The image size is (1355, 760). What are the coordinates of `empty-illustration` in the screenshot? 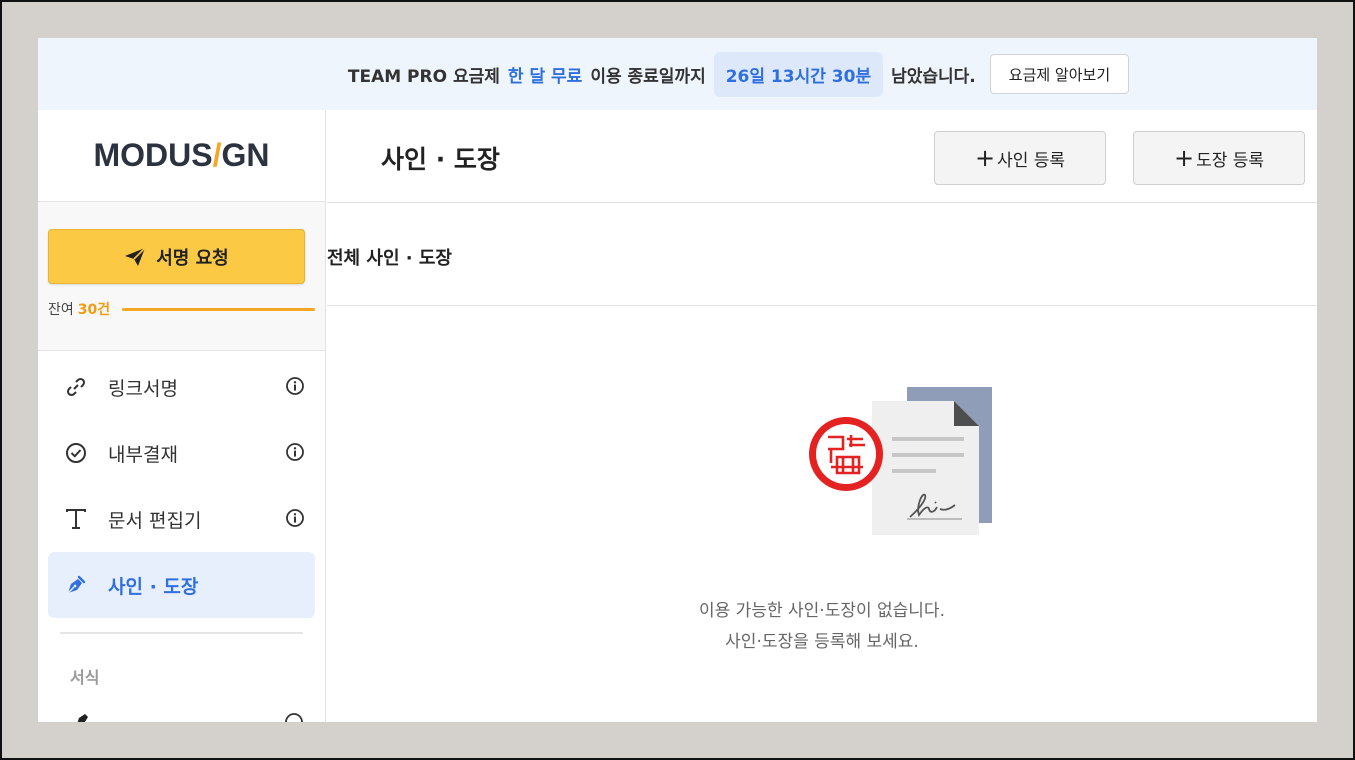 It's located at (902, 469).